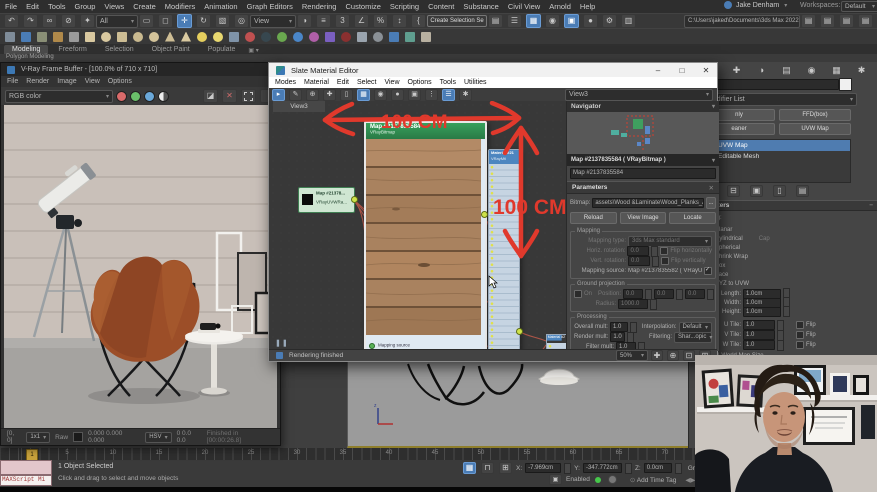 This screenshot has height=492, width=877. What do you see at coordinates (38, 437) in the screenshot?
I see `vfb-pixel-scale-dropdown: 1x1 ▾` at bounding box center [38, 437].